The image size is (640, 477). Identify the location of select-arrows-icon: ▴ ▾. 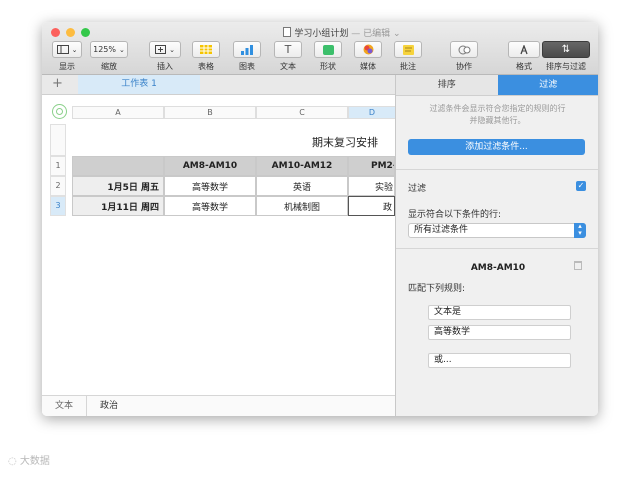
(580, 230).